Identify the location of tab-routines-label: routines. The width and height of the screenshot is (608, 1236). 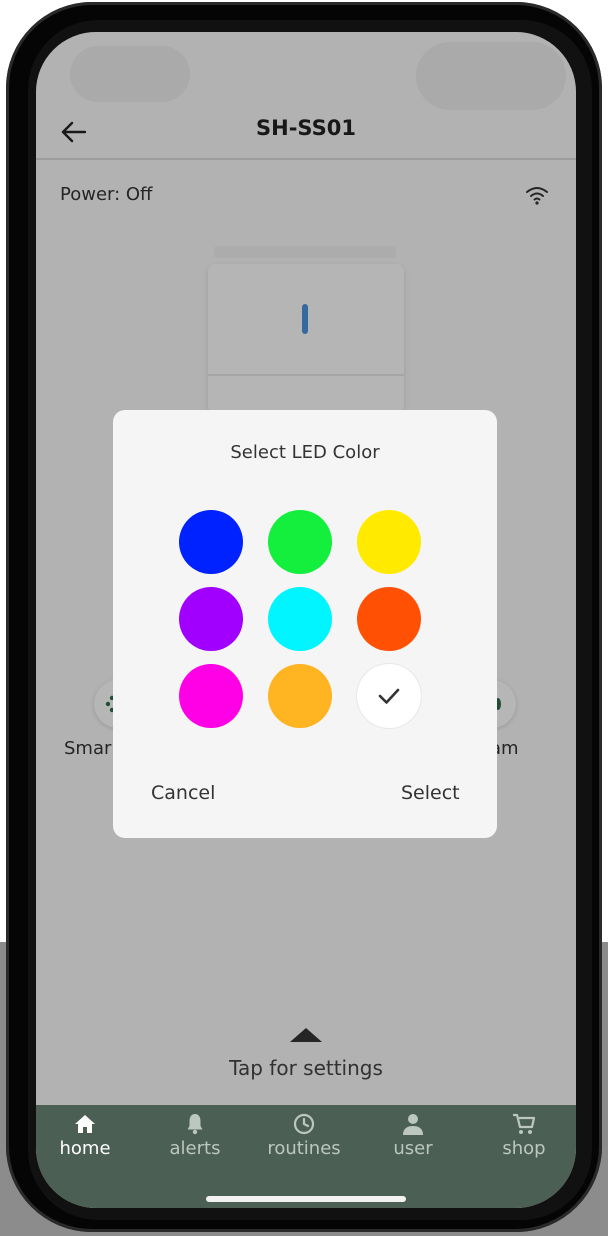
(304, 1148).